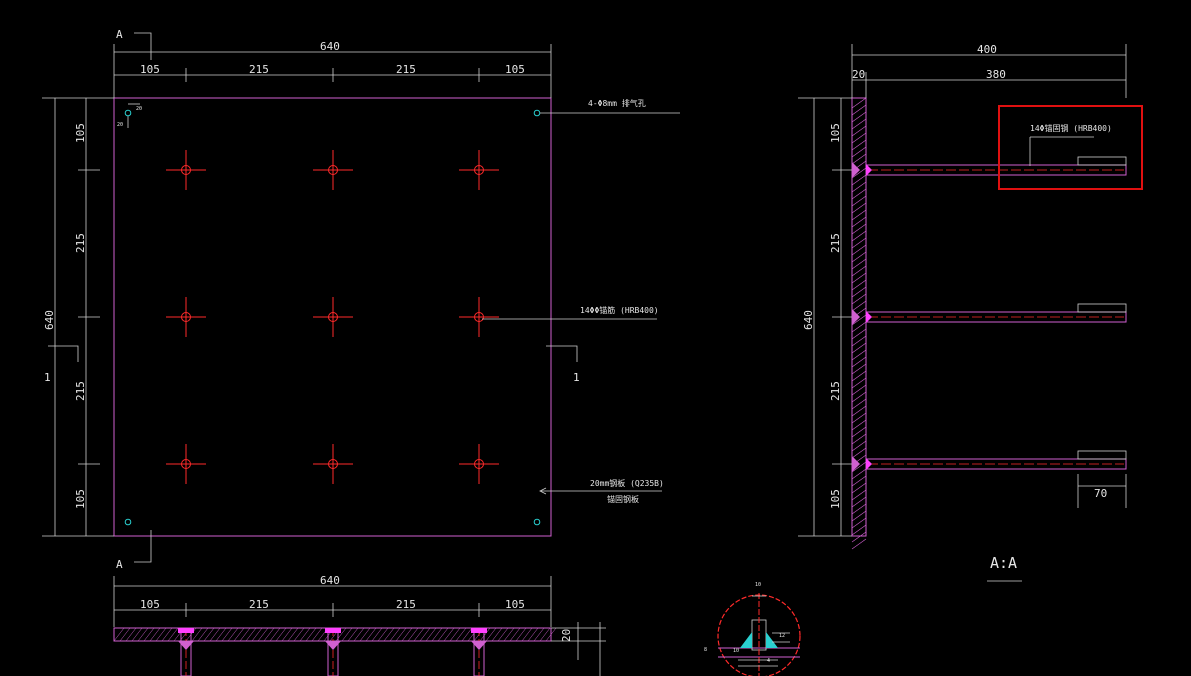 The width and height of the screenshot is (1191, 676). Describe the element at coordinates (139, 109) in the screenshot. I see `corner-dim-20-a: 20` at that location.